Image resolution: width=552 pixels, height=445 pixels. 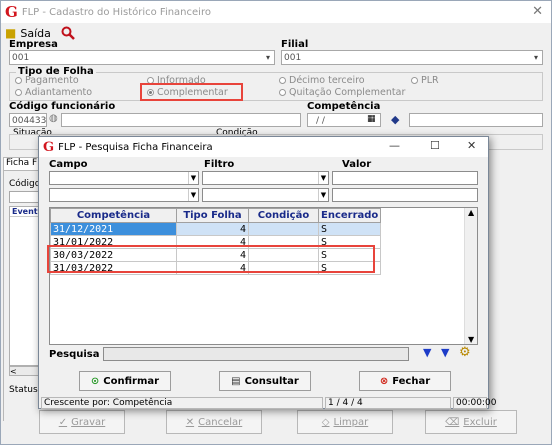 What do you see at coordinates (214, 422) in the screenshot?
I see `cancelar-button: ✕ Cancelar` at bounding box center [214, 422].